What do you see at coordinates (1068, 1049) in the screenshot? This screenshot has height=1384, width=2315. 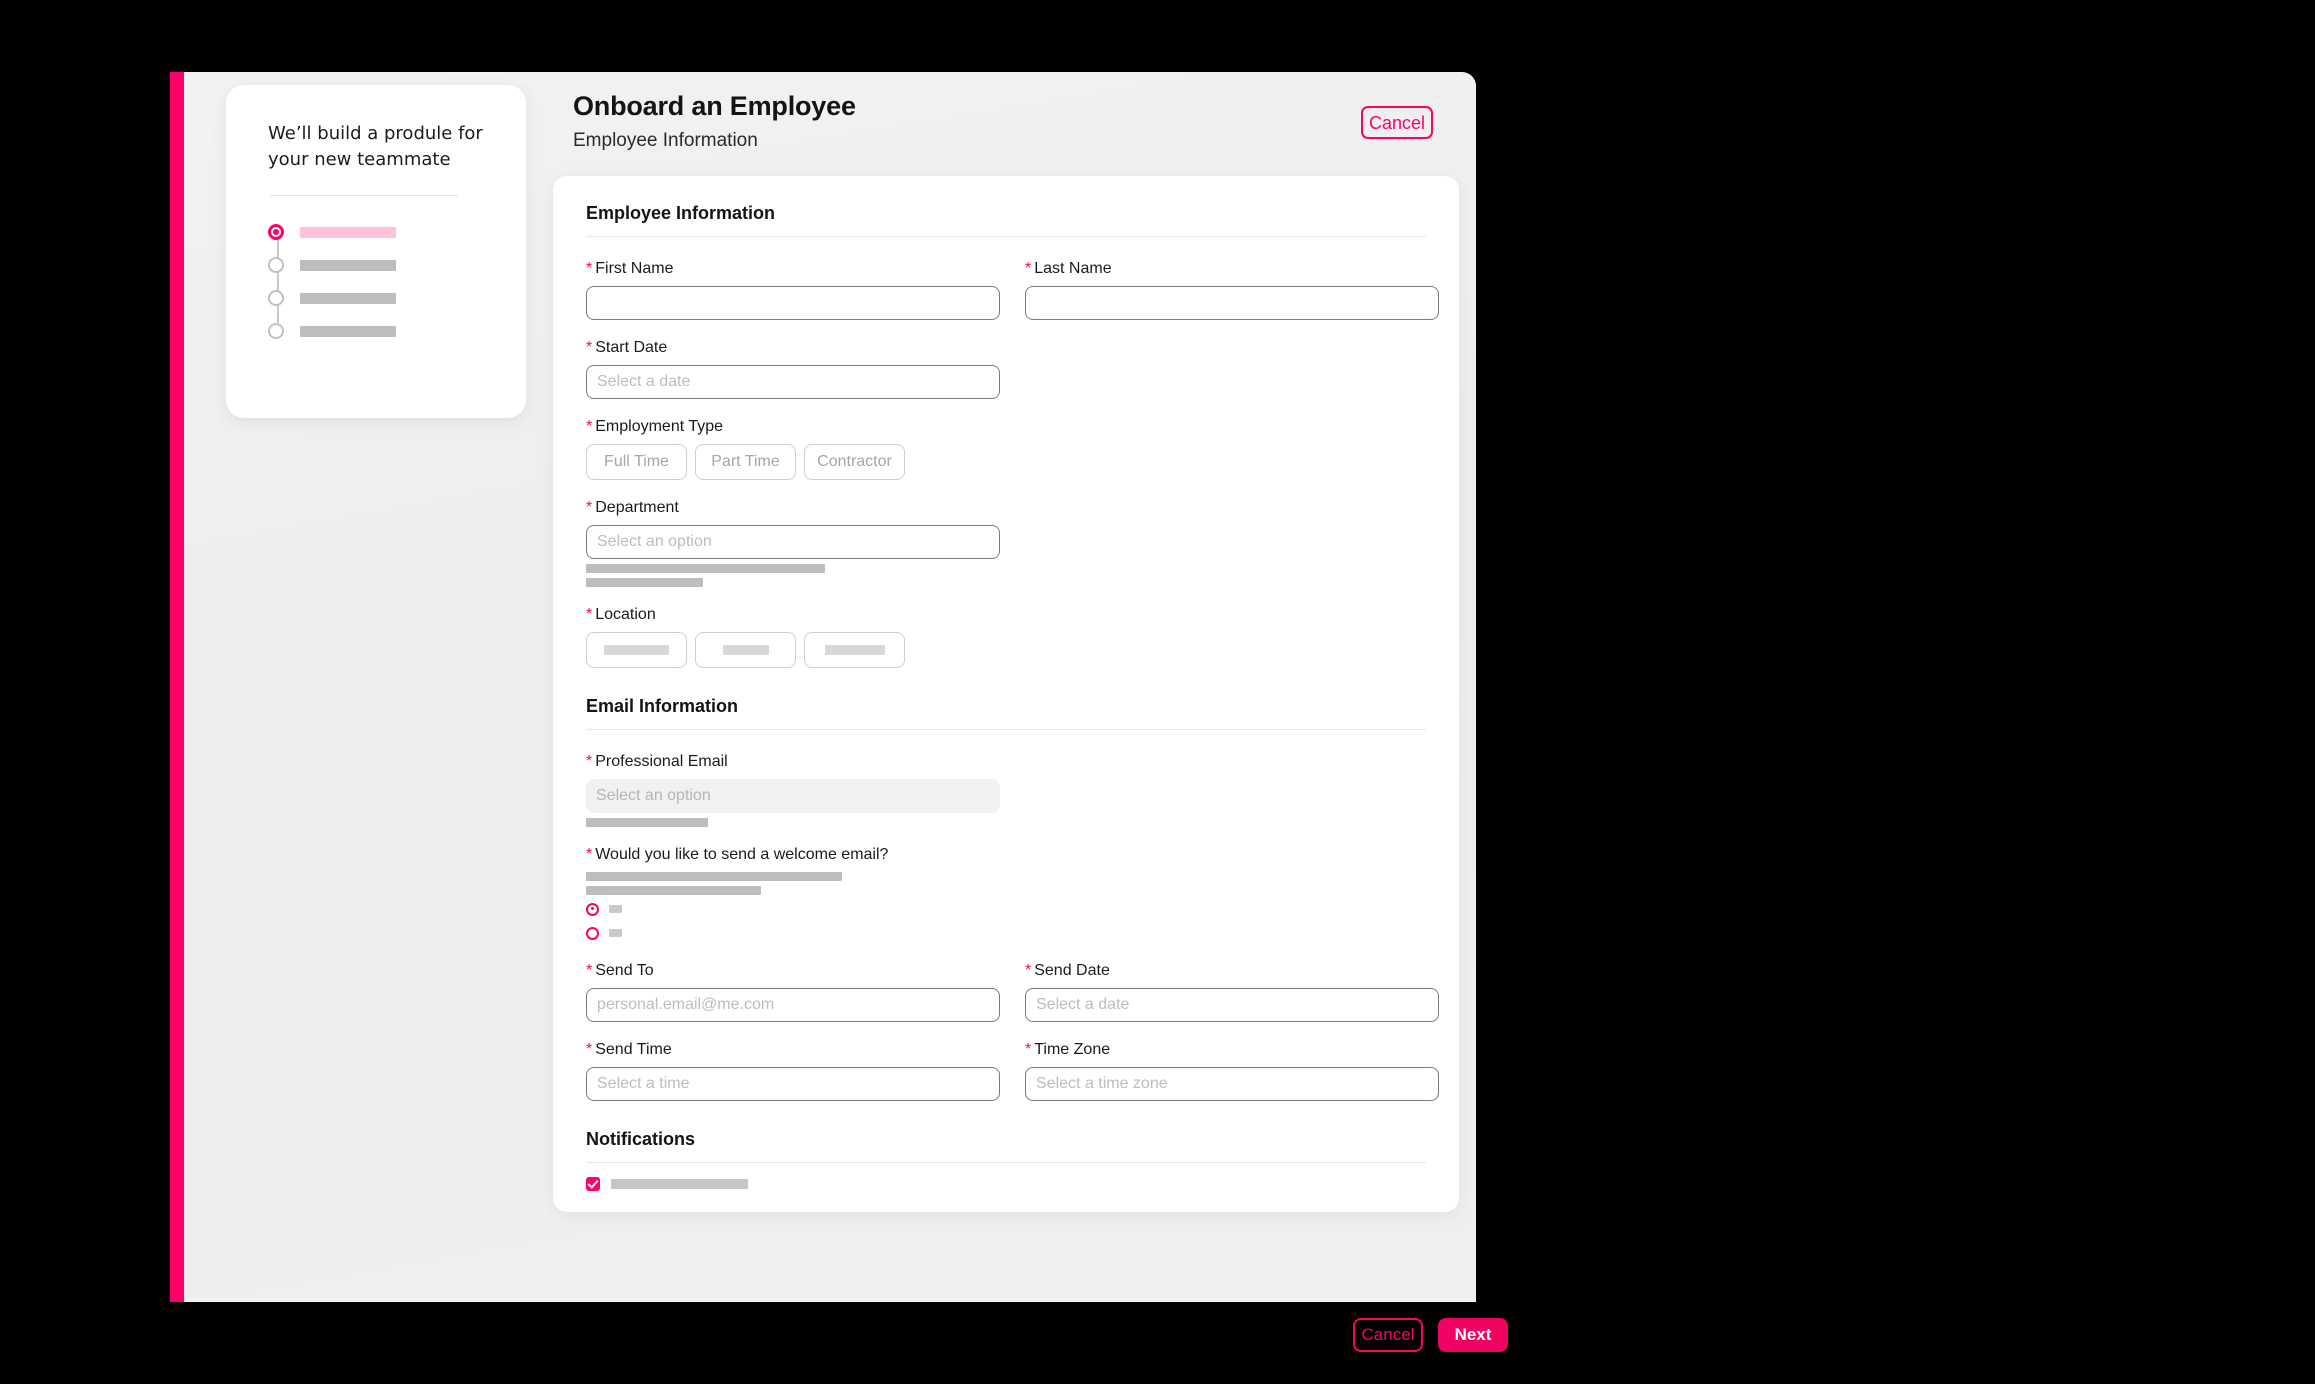 I see `time-zone-label: * Time Zone` at bounding box center [1068, 1049].